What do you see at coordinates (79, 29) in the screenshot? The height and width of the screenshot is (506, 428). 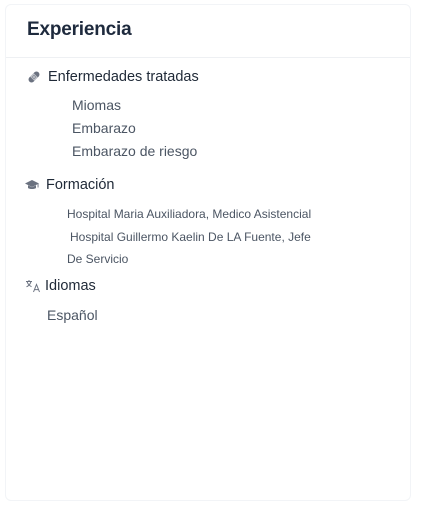 I see `card-title: Experiencia` at bounding box center [79, 29].